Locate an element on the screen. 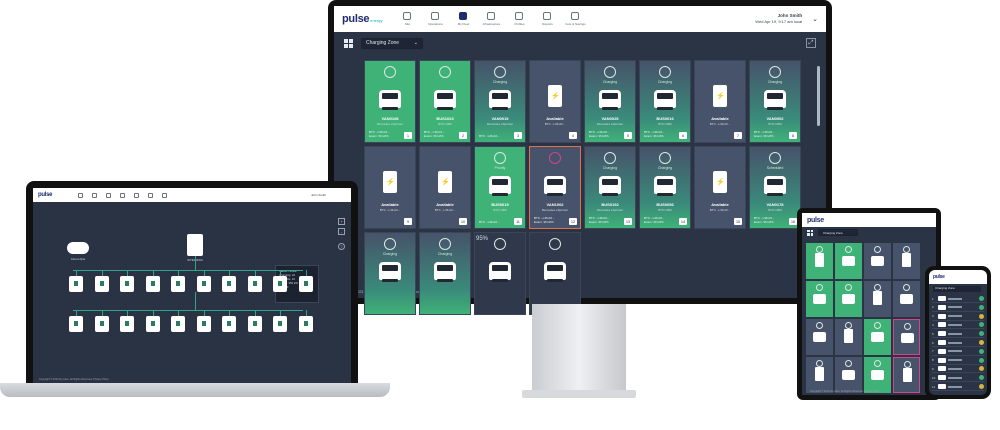 Image resolution: width=1000 pixels, height=430 pixels. chevron-down-icon: ⌄ is located at coordinates (815, 19).